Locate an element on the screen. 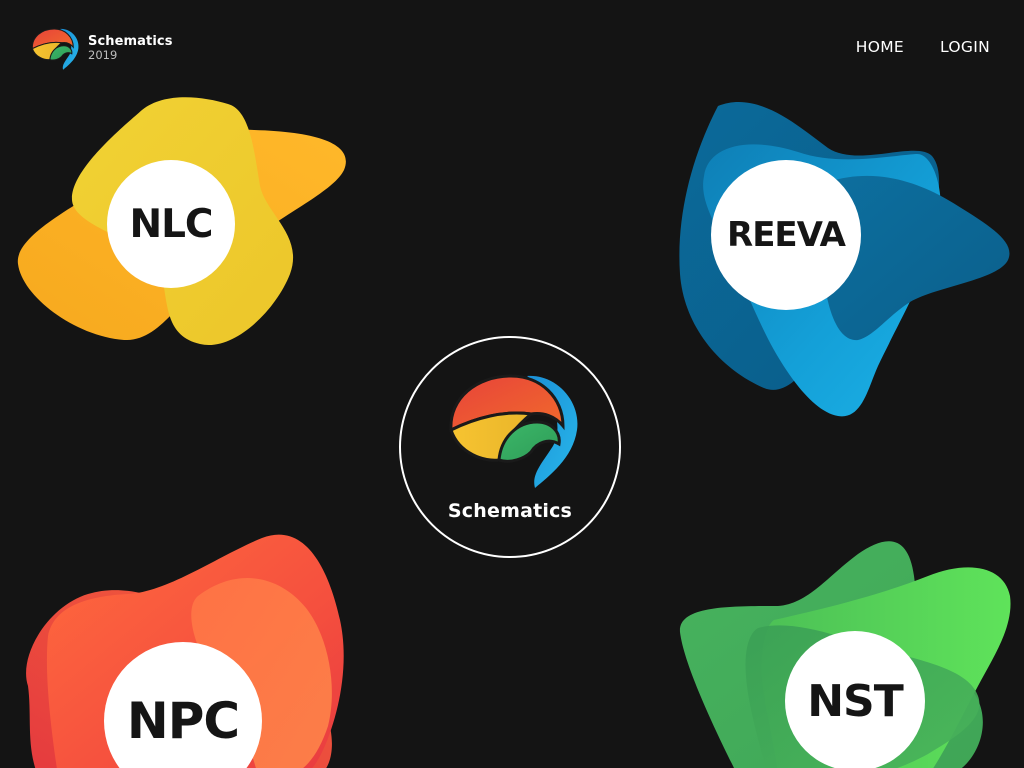  event-nlc-badge: NLC is located at coordinates (171, 224).